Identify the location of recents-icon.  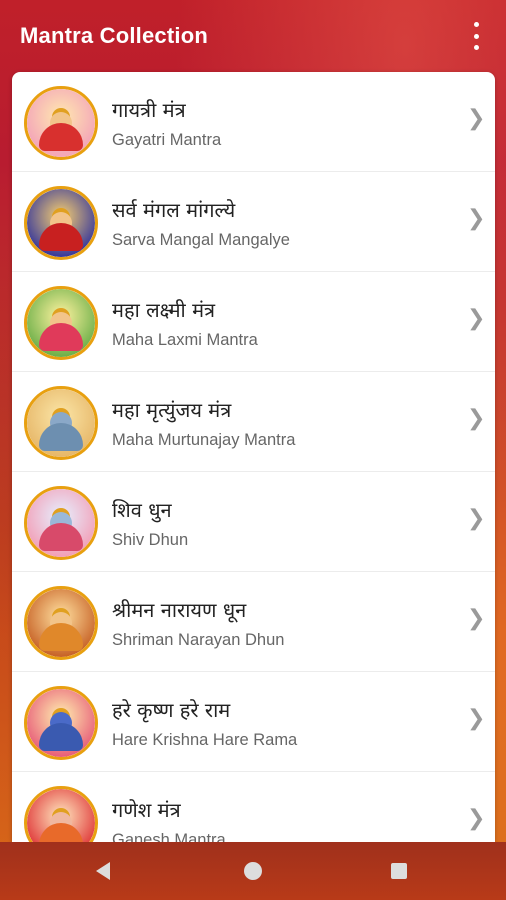
(399, 871).